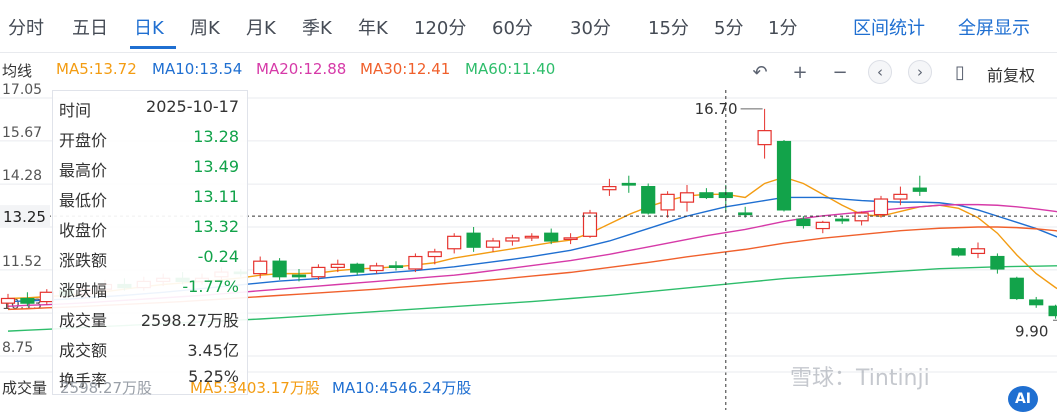 Image resolution: width=1057 pixels, height=412 pixels. I want to click on price-adjust-toggle: 前复权, so click(1011, 74).